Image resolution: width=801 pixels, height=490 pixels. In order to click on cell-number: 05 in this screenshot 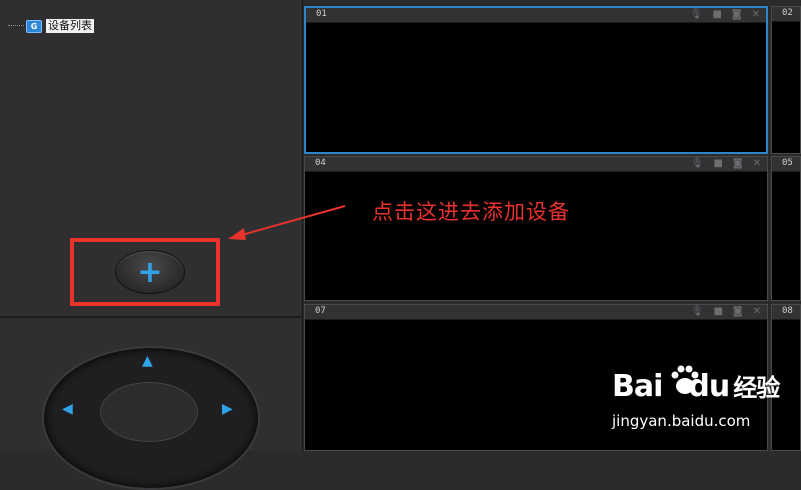, I will do `click(787, 163)`.